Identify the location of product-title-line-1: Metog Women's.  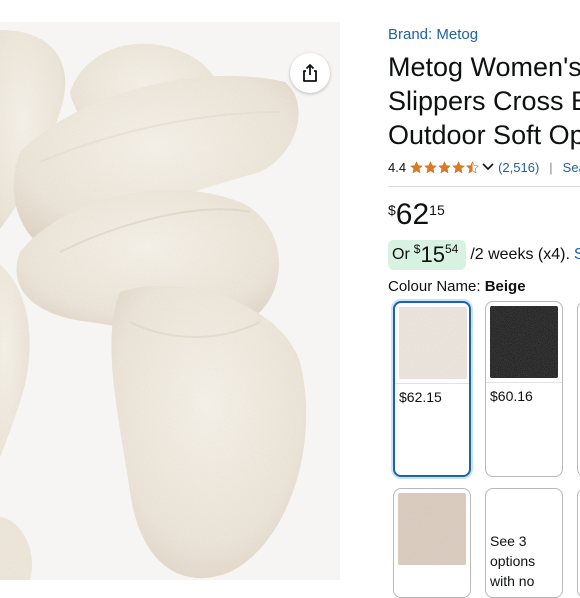
(484, 67).